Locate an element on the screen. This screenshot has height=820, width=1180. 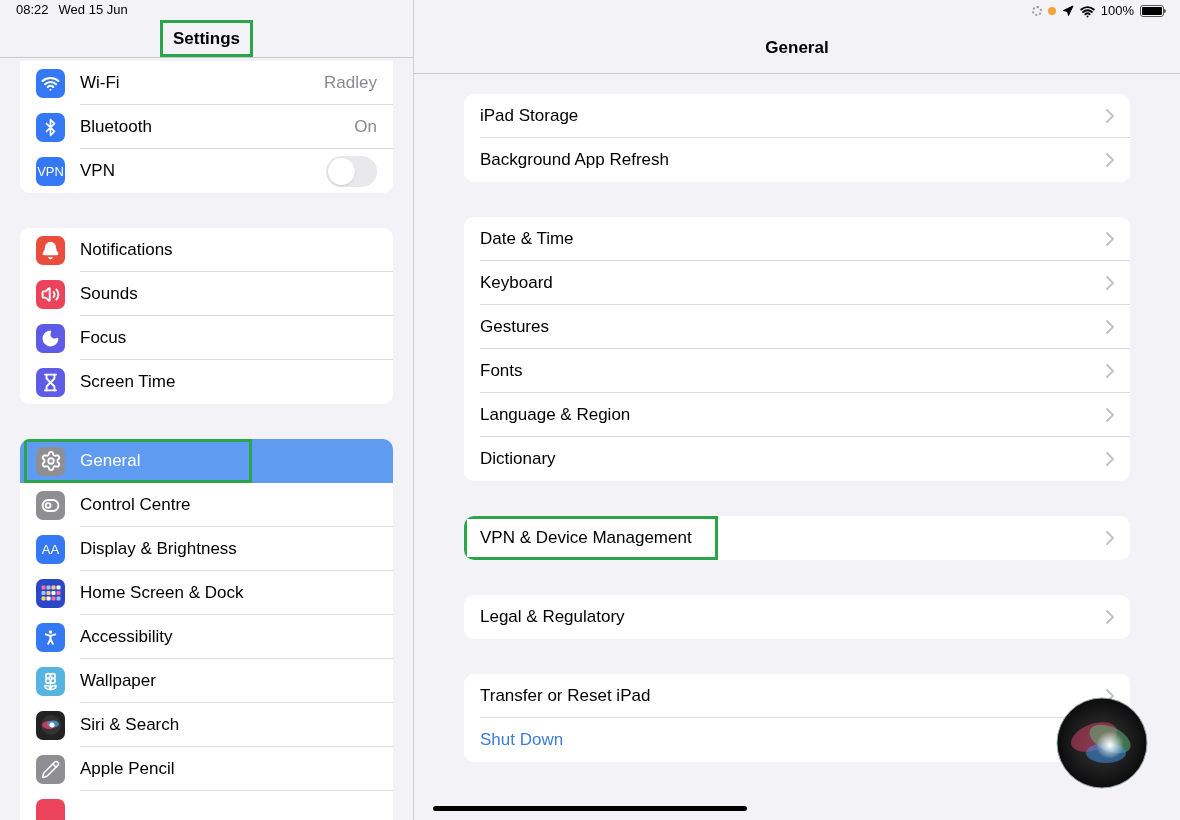
item-label: Accessibility is located at coordinates (126, 636).